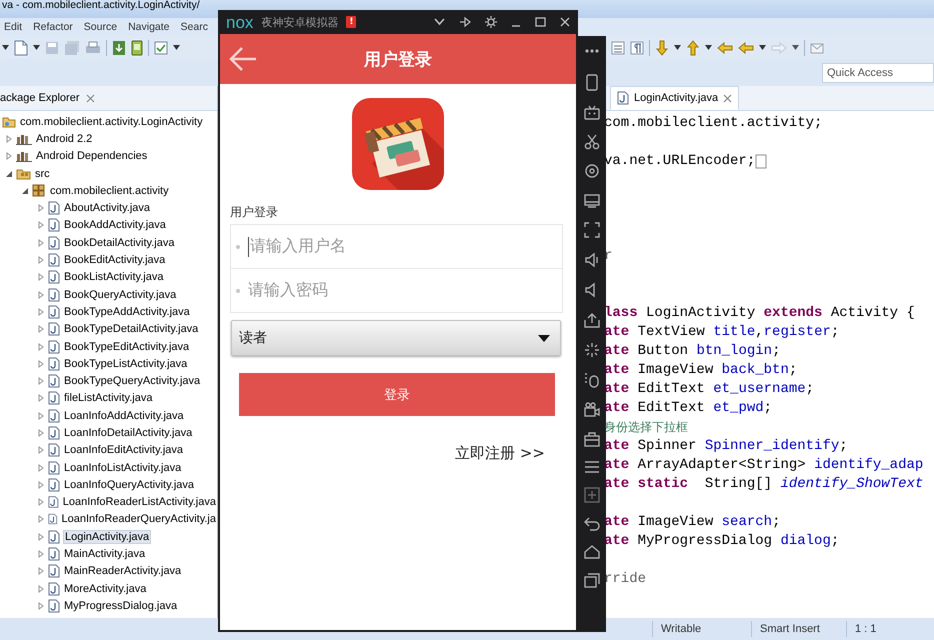 This screenshot has width=934, height=640. What do you see at coordinates (64, 138) in the screenshot?
I see `tree-item: Android 2.2` at bounding box center [64, 138].